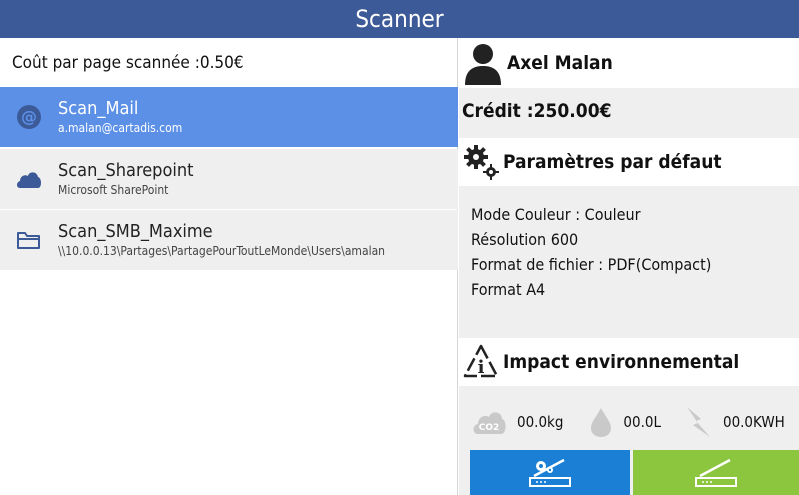 The image size is (799, 495). I want to click on scan-item-name: Scan_SMB_Maxime, so click(135, 231).